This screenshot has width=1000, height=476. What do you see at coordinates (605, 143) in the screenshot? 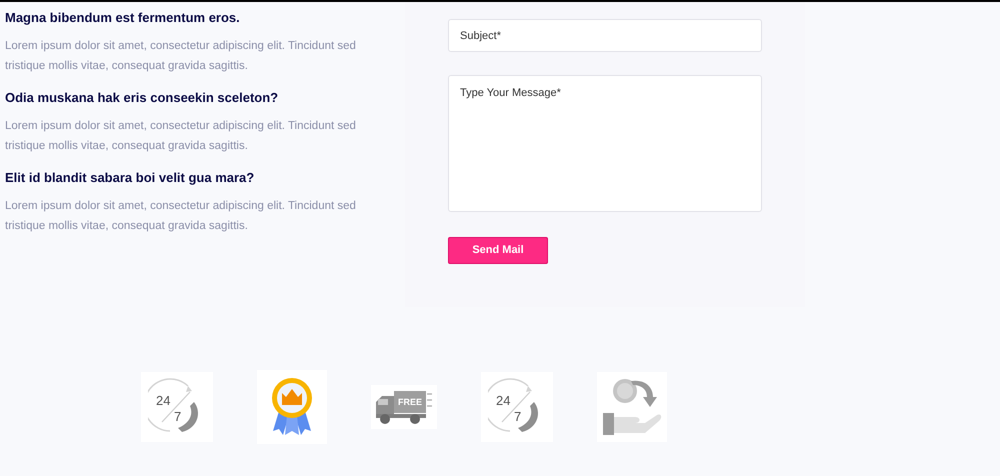
I see `message-field: Type Your Message*` at bounding box center [605, 143].